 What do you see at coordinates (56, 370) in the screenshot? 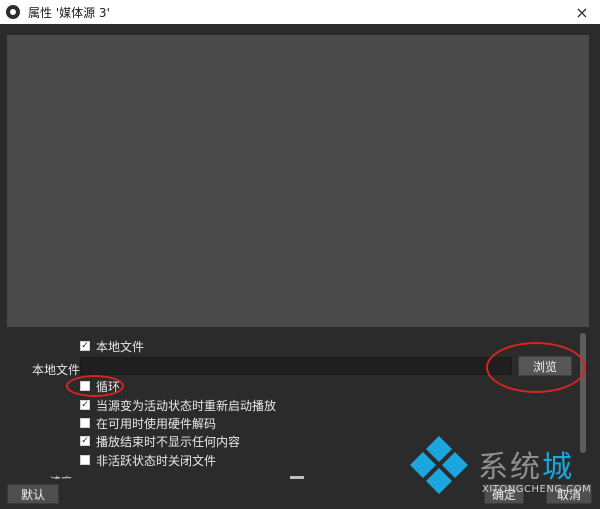
I see `local-file-field-label: 本地文件` at bounding box center [56, 370].